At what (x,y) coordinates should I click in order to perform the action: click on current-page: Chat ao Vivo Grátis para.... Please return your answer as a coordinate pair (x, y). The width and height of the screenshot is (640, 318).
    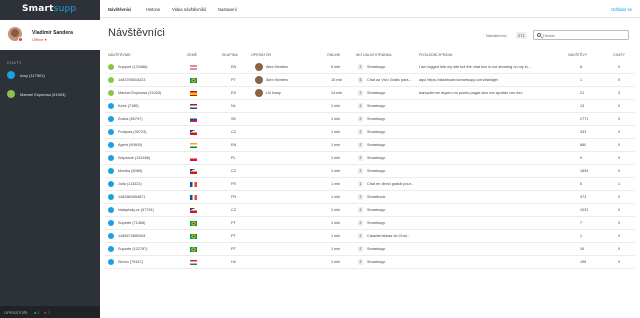
    Looking at the image, I should click on (393, 80).